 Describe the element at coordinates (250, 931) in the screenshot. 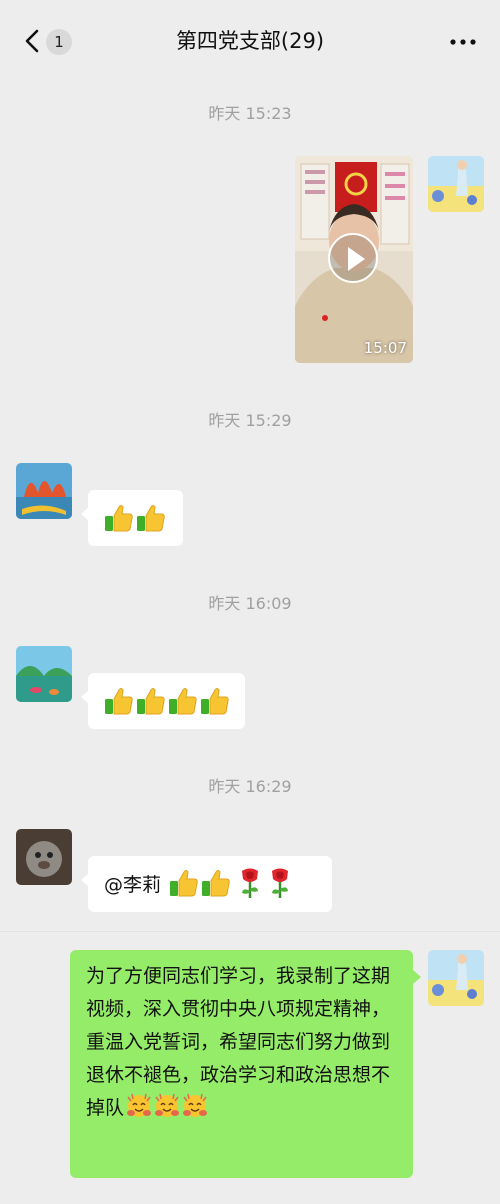

I see `divider` at that location.